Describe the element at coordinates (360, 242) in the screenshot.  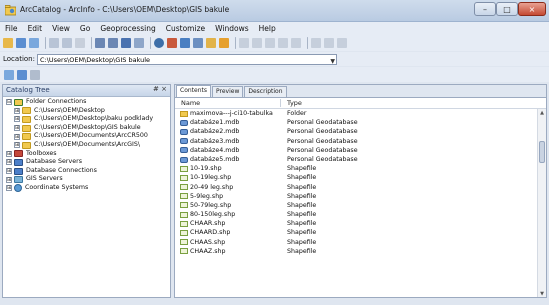
I see `list-item: CHAAS.shp Shapefile` at that location.